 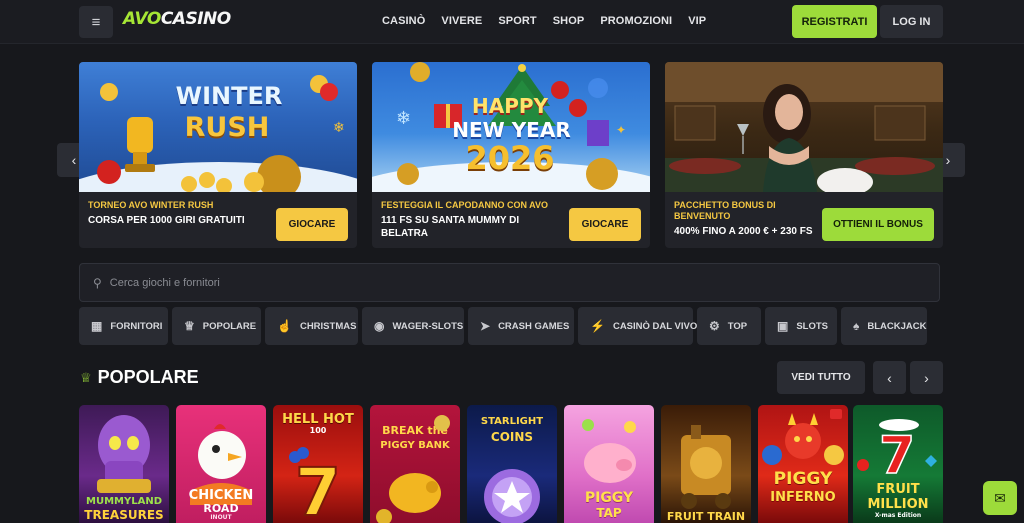 I want to click on category-top: ⚙ TOP, so click(x=729, y=326).